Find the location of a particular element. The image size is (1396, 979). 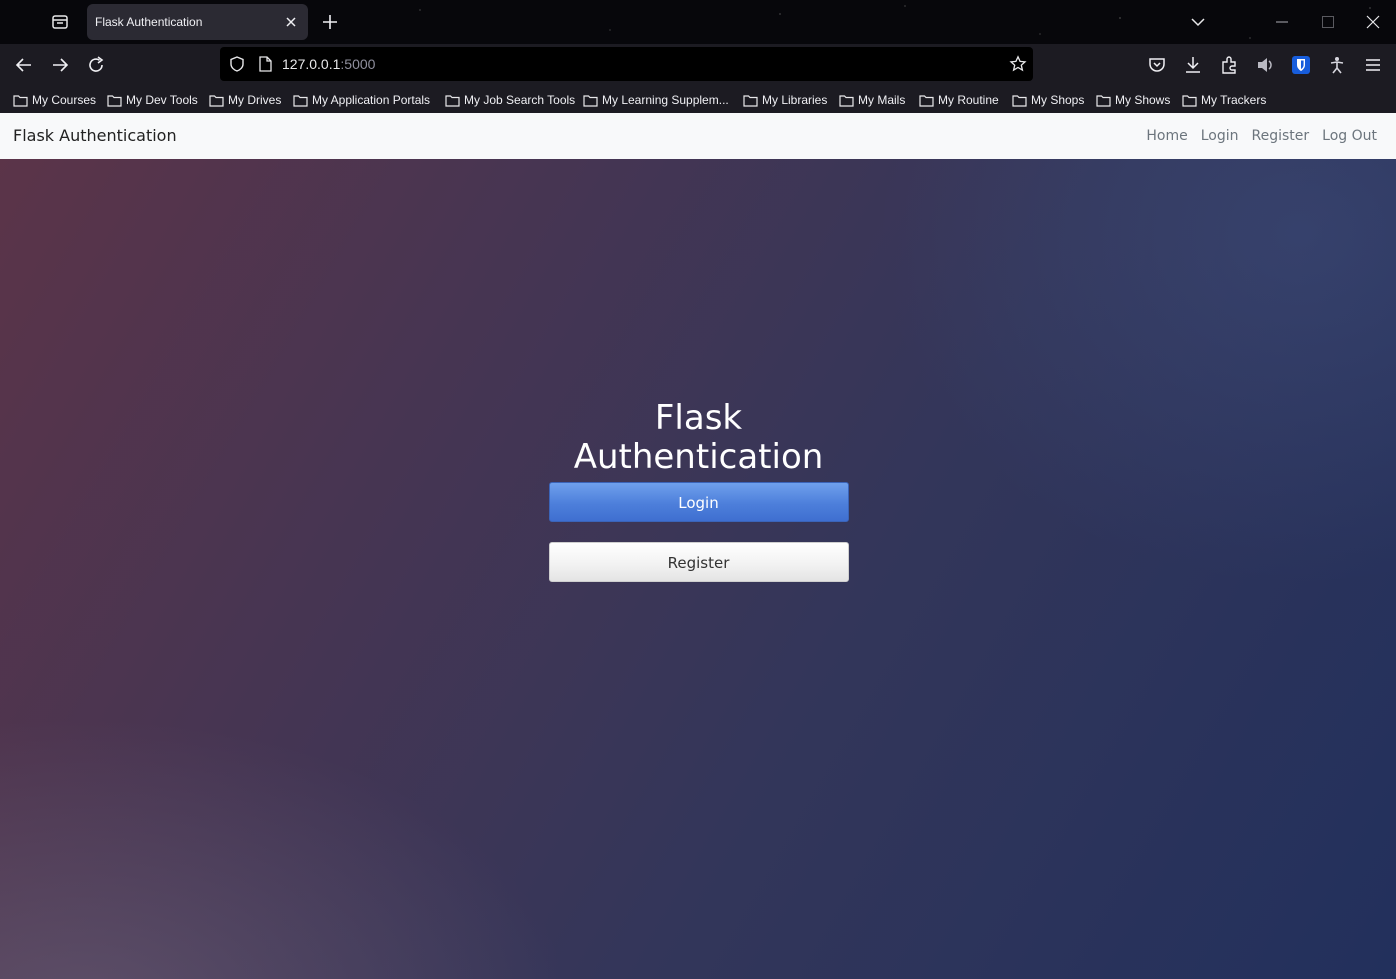

bookmark-folder: My Application Portals is located at coordinates (361, 100).